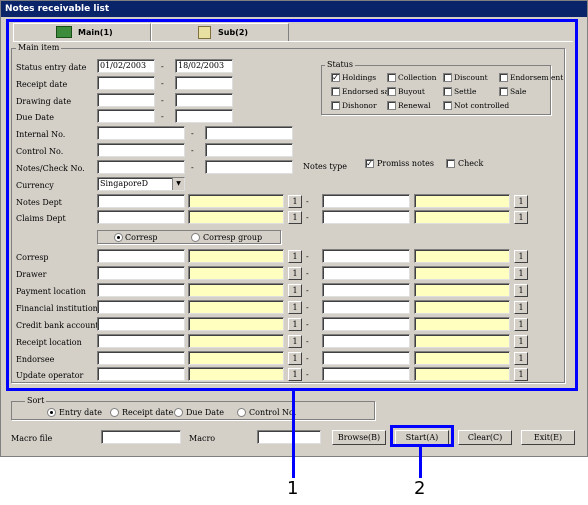  Describe the element at coordinates (126, 100) in the screenshot. I see `drawing-date-from` at that location.